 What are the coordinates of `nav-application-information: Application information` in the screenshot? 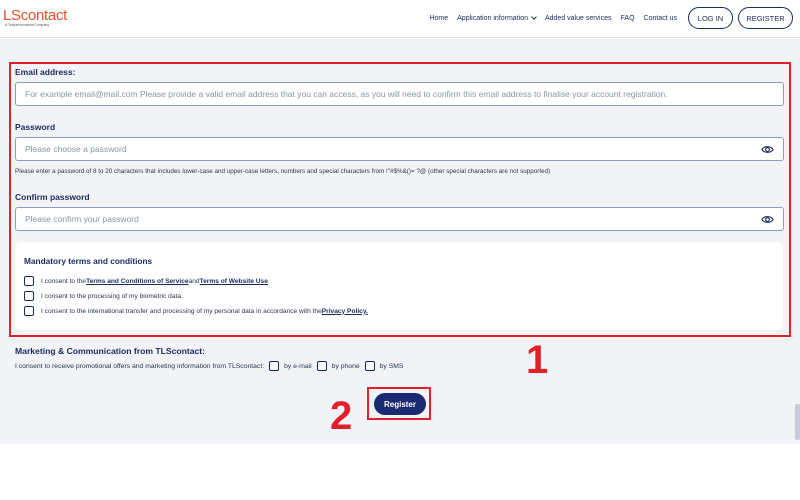 It's located at (497, 17).